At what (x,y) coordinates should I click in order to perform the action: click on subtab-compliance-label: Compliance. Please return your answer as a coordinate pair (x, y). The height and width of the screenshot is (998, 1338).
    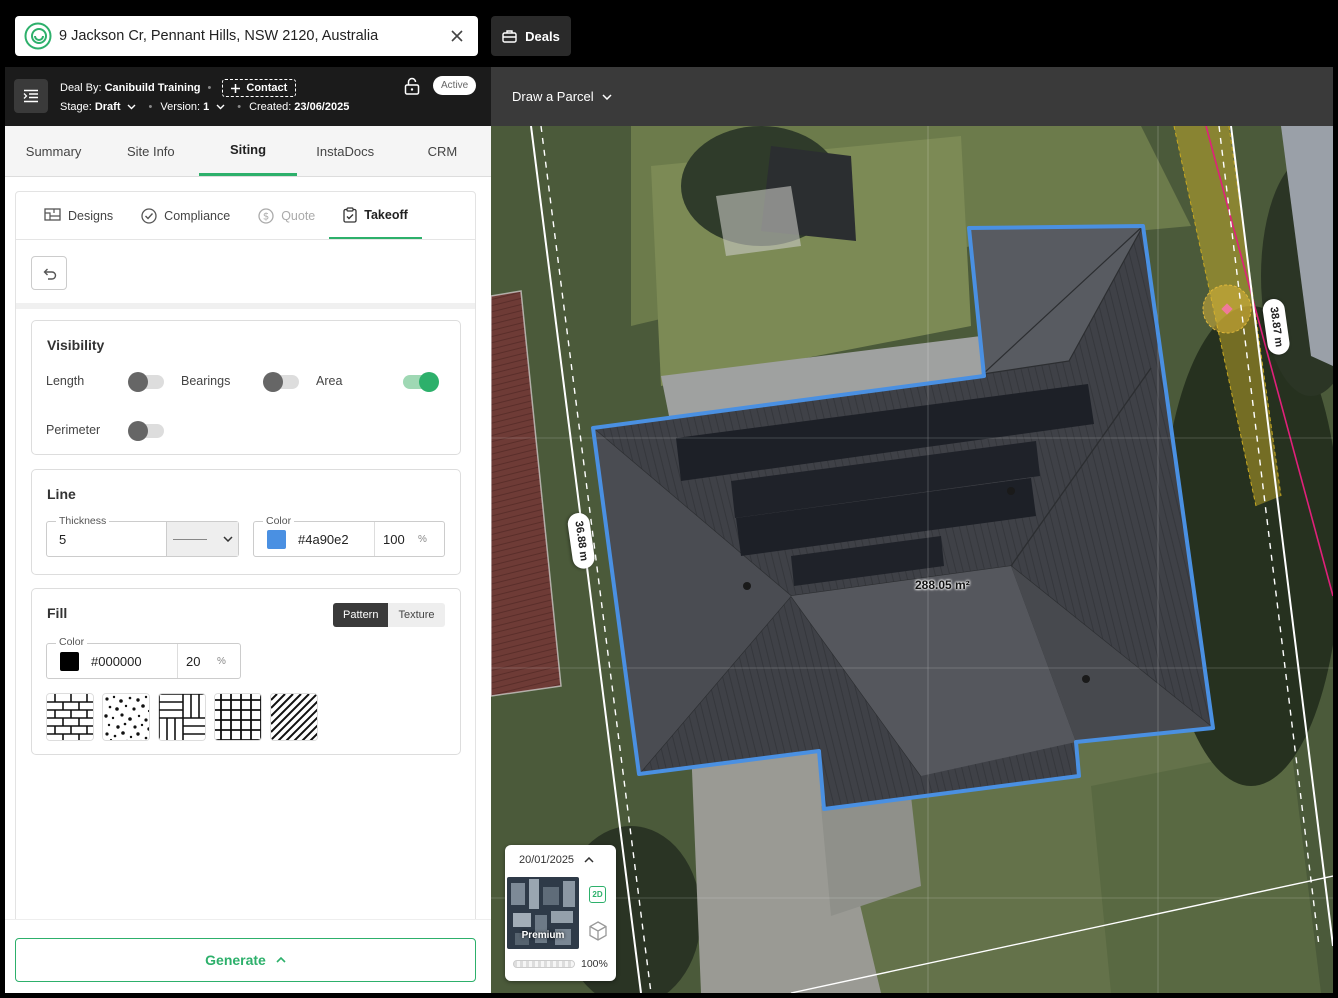
    Looking at the image, I should click on (197, 215).